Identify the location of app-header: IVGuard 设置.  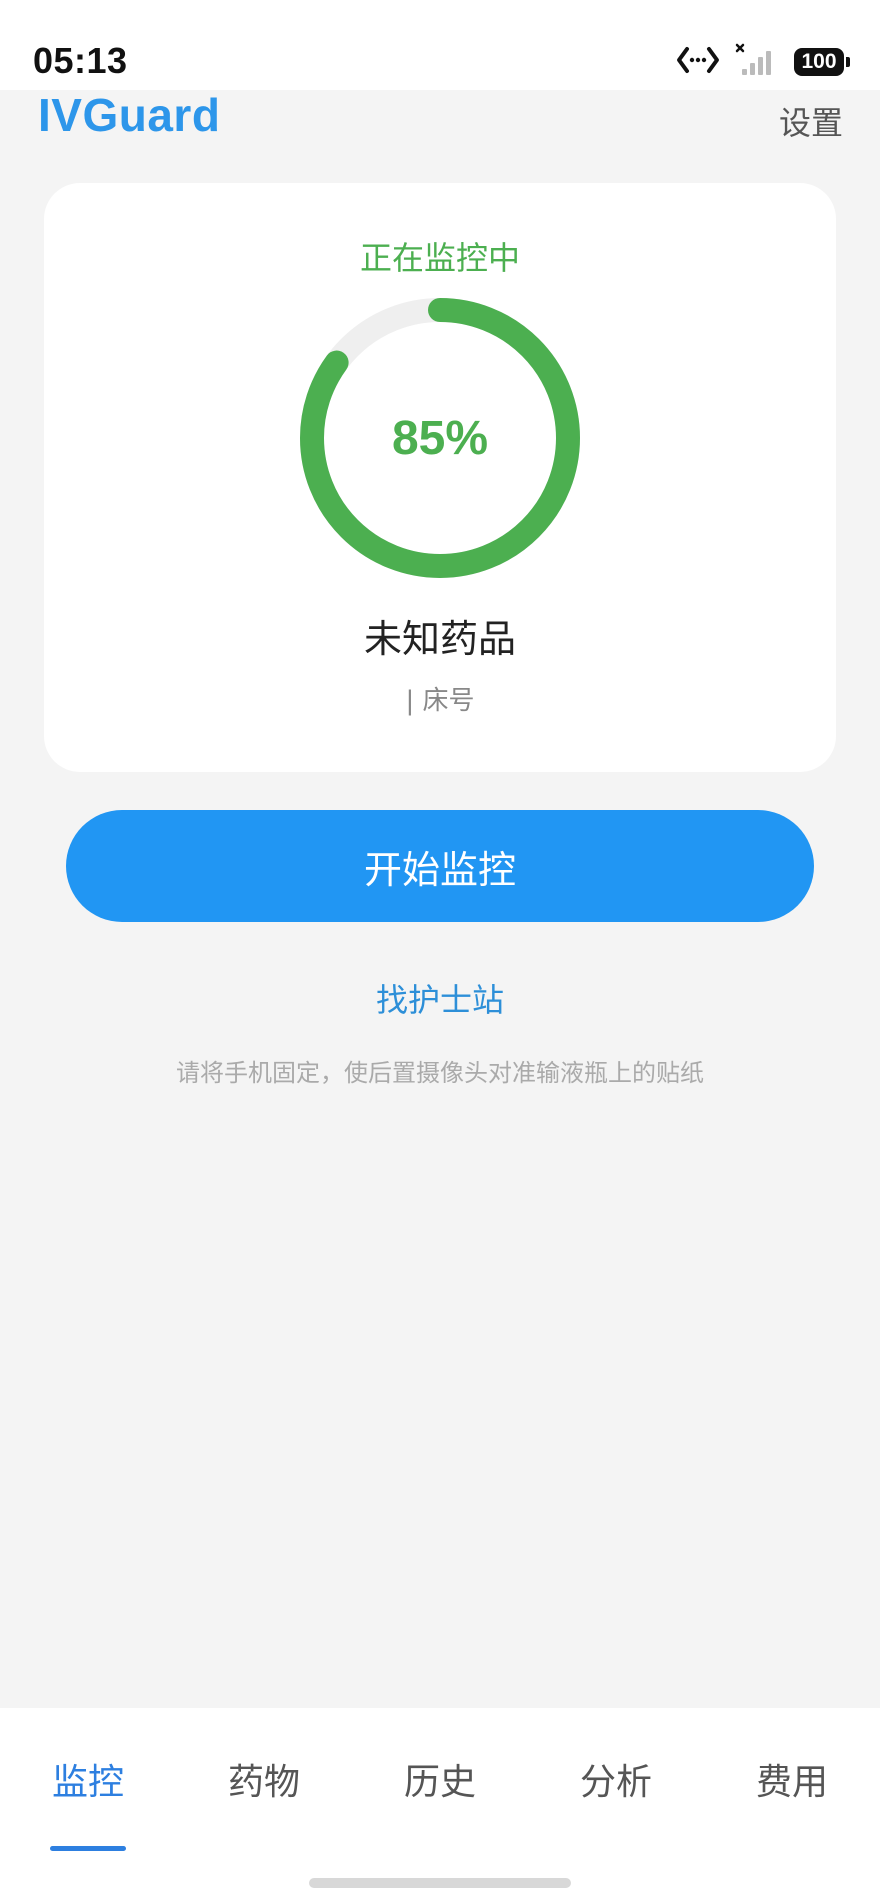
(440, 119).